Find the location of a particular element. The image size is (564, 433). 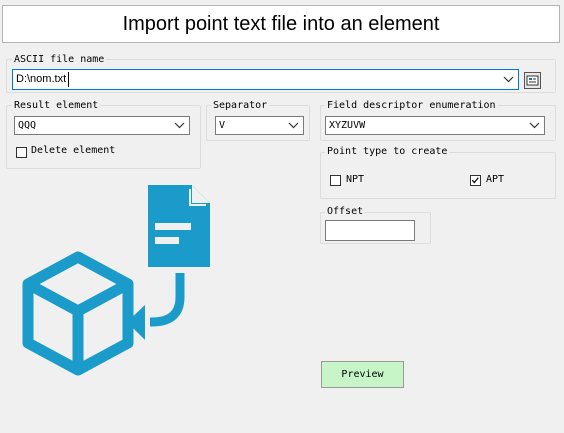

cube-icon is located at coordinates (78, 313).